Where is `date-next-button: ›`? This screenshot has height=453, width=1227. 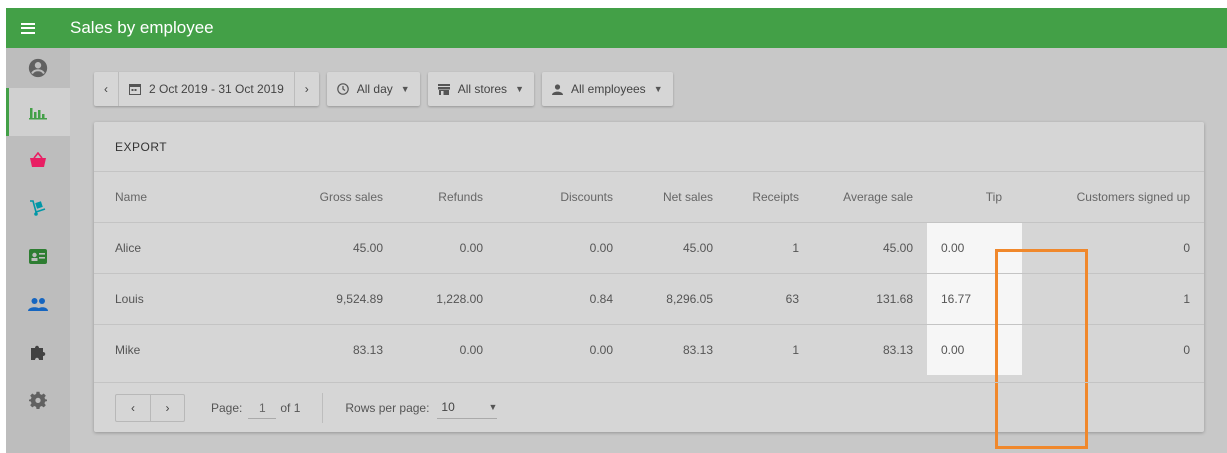
date-next-button: › is located at coordinates (306, 89).